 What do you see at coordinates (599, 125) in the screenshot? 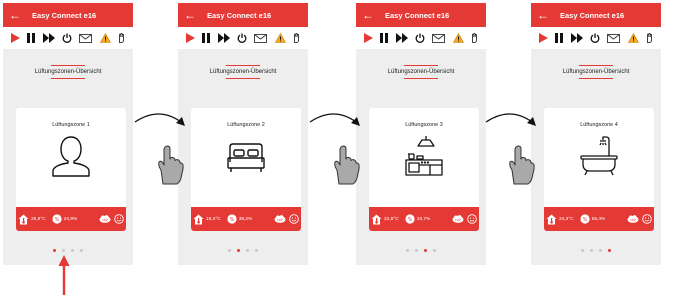
I see `zone-name: Lüftungszone 4` at bounding box center [599, 125].